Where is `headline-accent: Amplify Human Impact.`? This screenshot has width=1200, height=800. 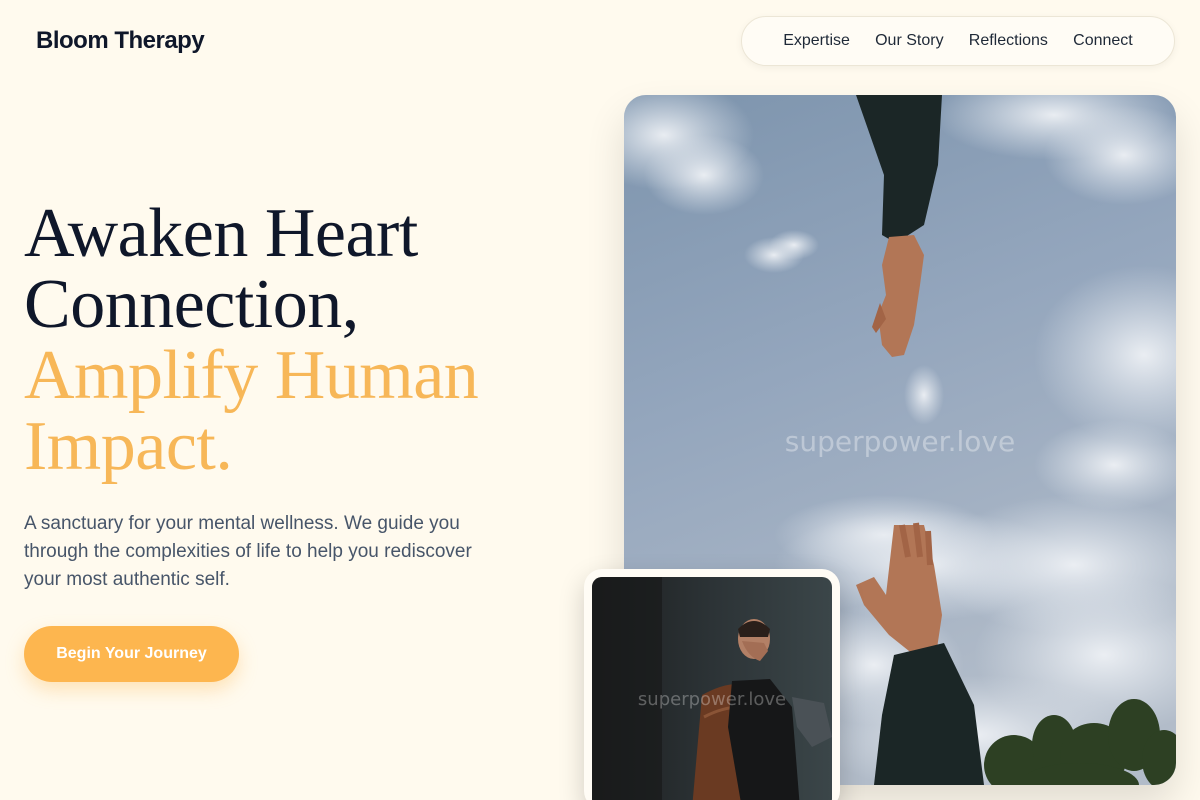
headline-accent: Amplify Human Impact. is located at coordinates (251, 411).